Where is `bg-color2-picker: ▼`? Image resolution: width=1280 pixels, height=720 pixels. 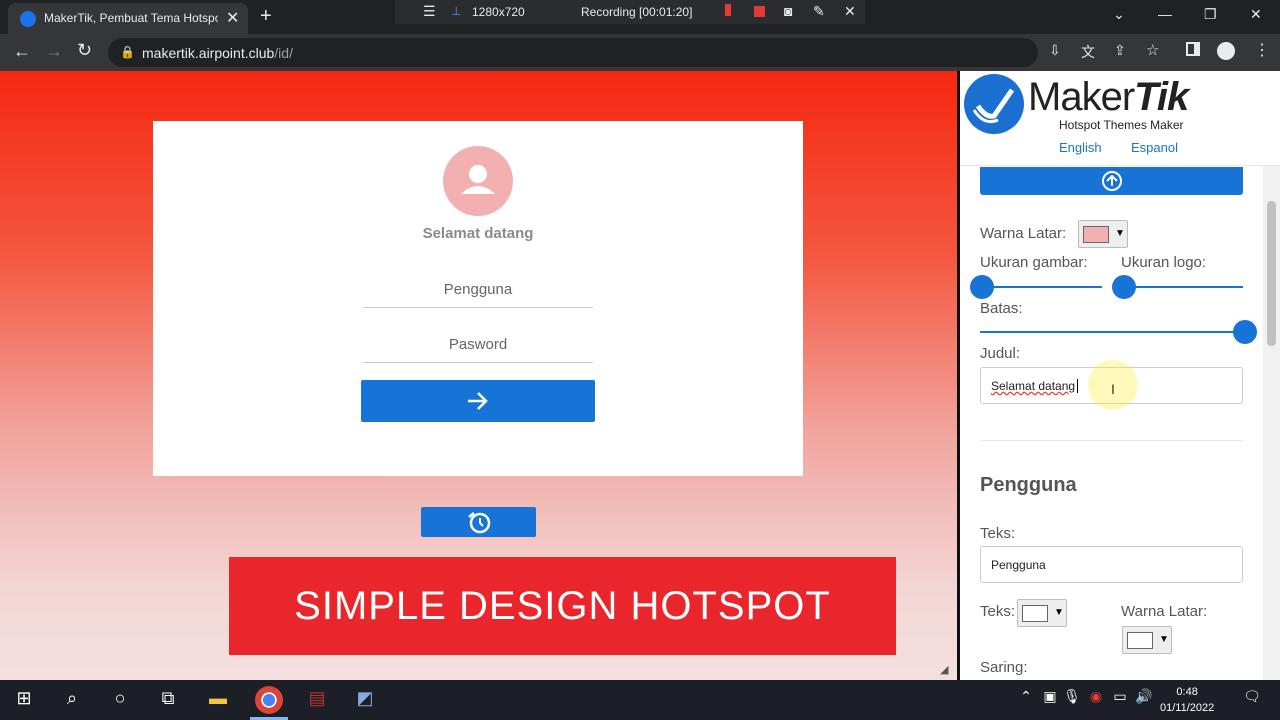
bg-color2-picker: ▼ is located at coordinates (1147, 640).